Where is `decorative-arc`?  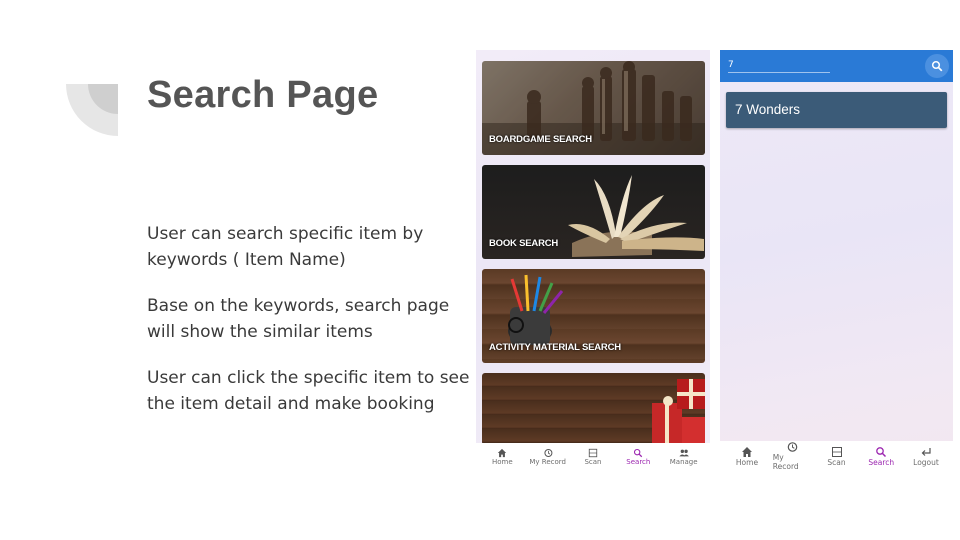 decorative-arc is located at coordinates (92, 110).